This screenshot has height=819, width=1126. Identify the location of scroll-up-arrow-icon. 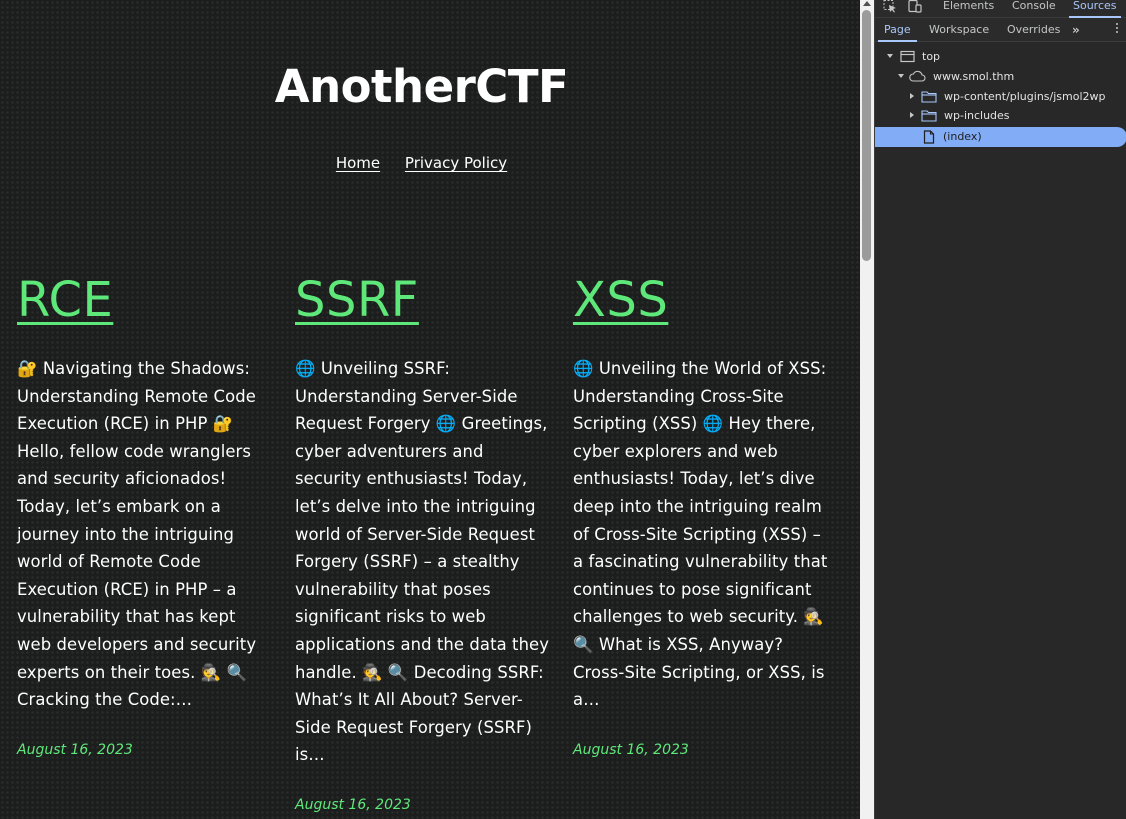
(867, 3).